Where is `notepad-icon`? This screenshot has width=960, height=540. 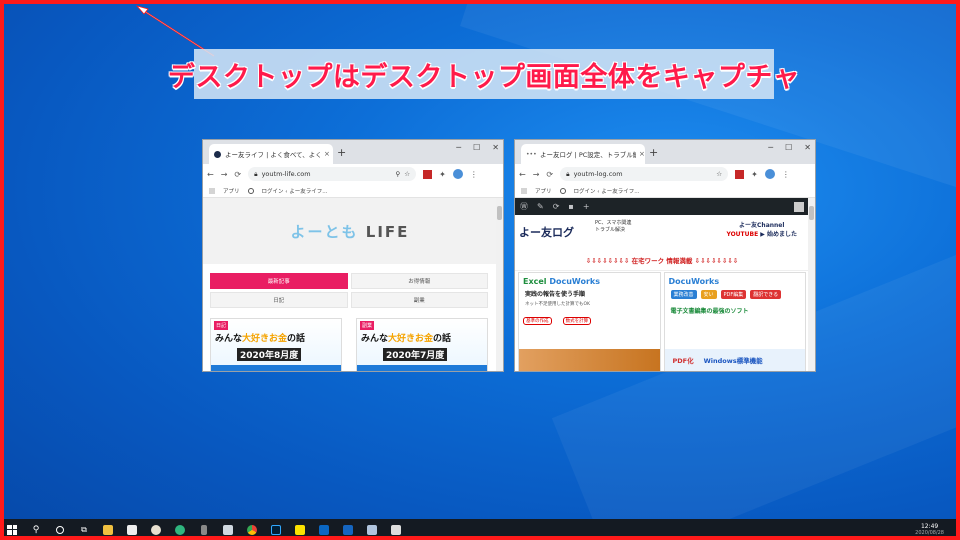 notepad-icon is located at coordinates (372, 529).